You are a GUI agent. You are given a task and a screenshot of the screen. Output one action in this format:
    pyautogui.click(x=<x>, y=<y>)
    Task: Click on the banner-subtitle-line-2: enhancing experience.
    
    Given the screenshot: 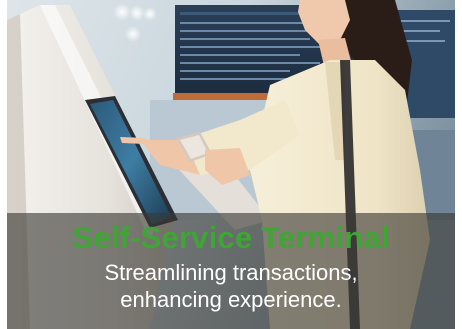 What is the action you would take?
    pyautogui.click(x=231, y=299)
    